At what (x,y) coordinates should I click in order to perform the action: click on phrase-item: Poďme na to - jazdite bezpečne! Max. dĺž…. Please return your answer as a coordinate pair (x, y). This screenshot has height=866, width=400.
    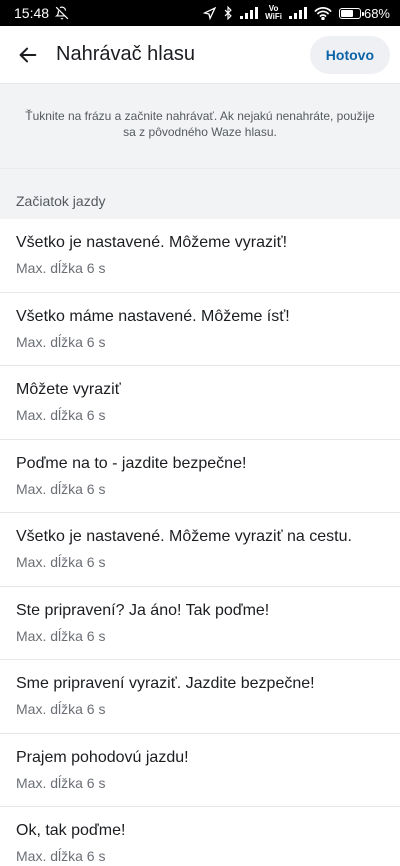
    Looking at the image, I should click on (200, 476).